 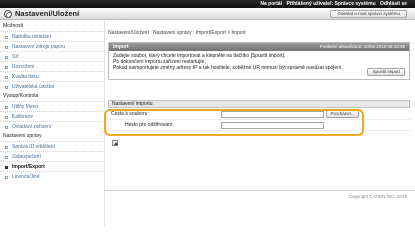 I want to click on sidebar-item-user-maintenance: Uživatelská údržba, so click(x=52, y=86).